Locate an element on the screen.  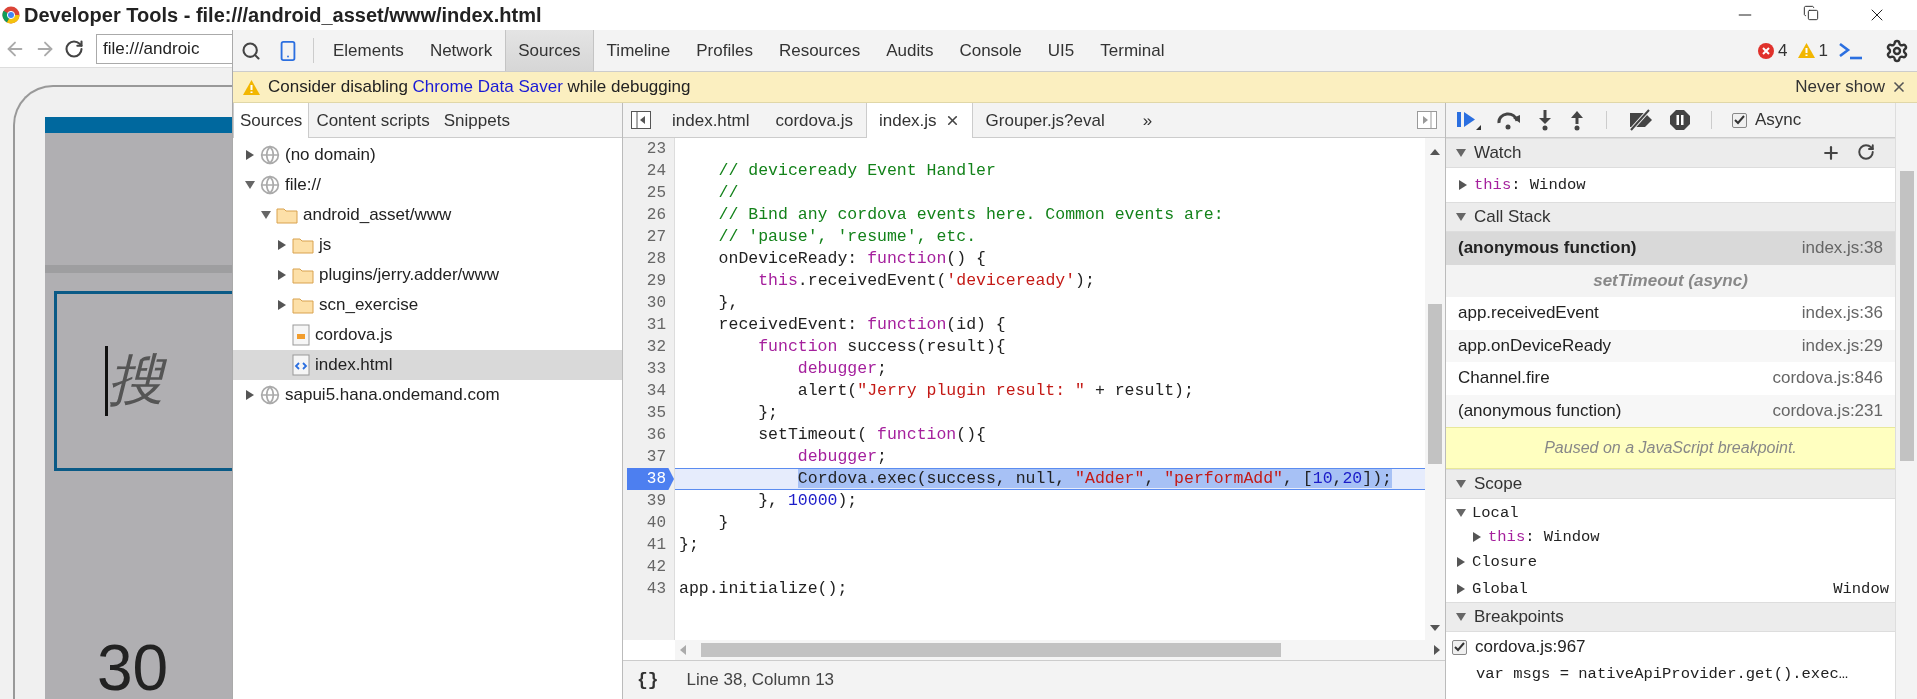
console-prompt-icon is located at coordinates (1851, 50).